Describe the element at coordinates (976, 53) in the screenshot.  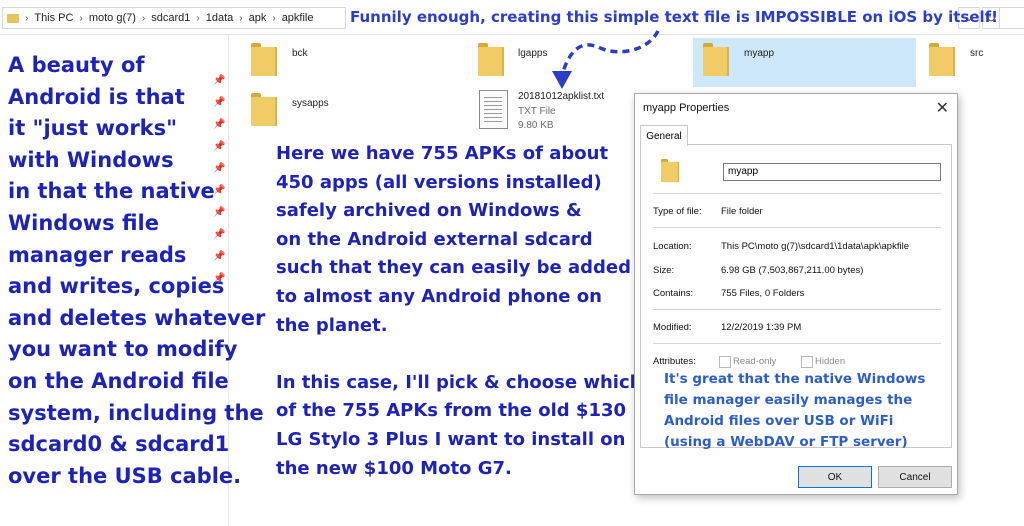
I see `file-item-src: src` at that location.